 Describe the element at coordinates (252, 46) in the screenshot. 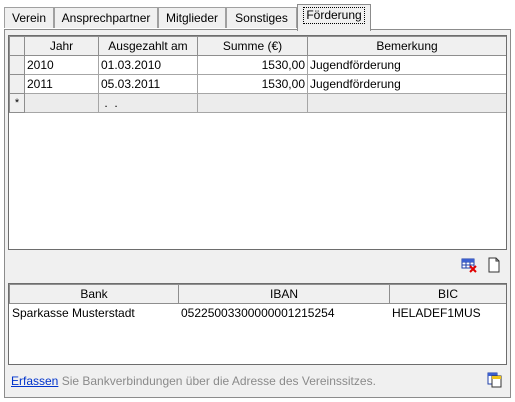

I see `column-header-summe: Summe (€)` at that location.